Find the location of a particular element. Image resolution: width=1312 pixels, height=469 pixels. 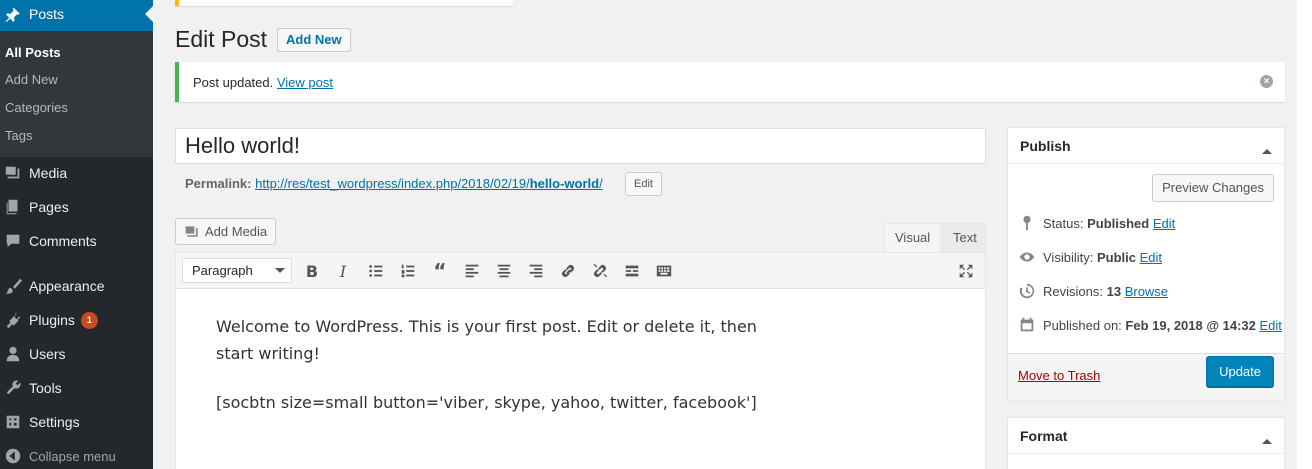

settings-icon is located at coordinates (14, 422).